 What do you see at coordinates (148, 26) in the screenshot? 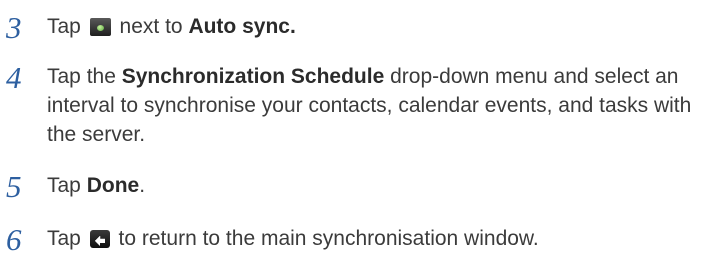
I see `step-text-part: next to` at bounding box center [148, 26].